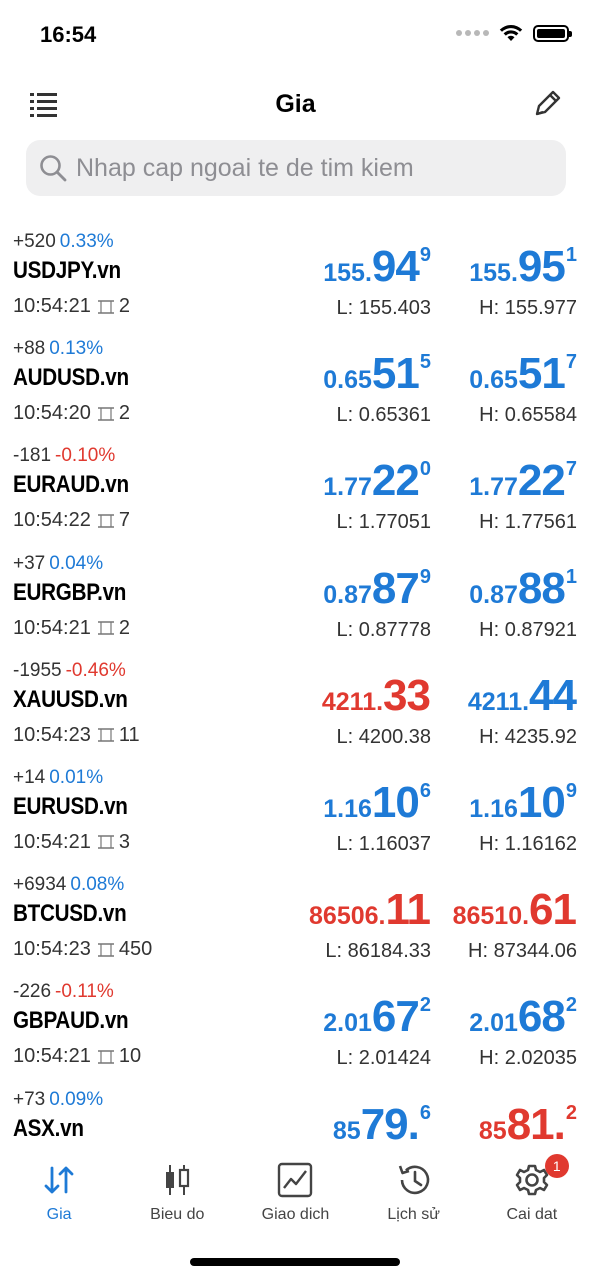  What do you see at coordinates (86, 241) in the screenshot?
I see `change-percent: 0.33%` at bounding box center [86, 241].